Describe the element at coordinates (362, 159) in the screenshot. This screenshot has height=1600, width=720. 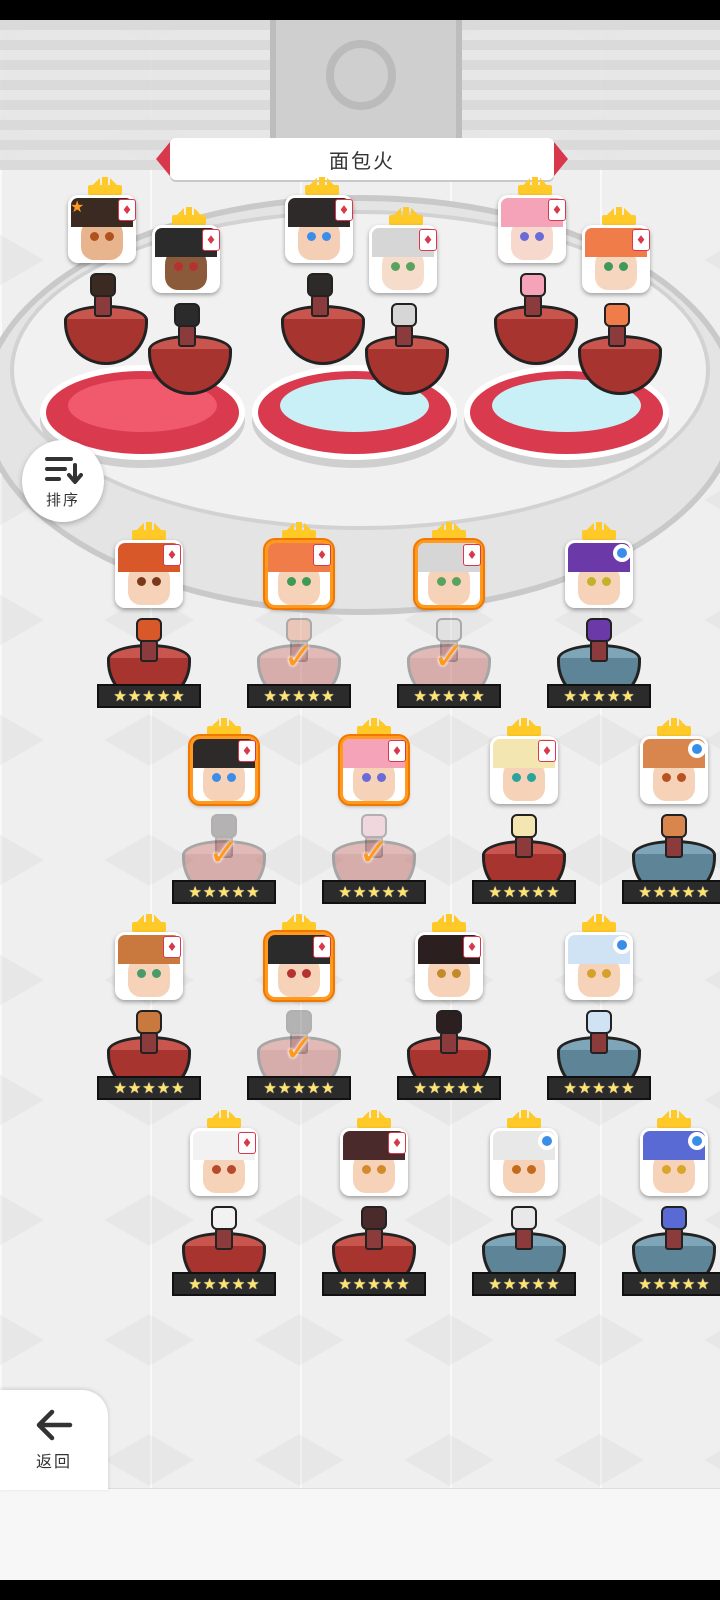
I see `team-name-banner: 面包火` at that location.